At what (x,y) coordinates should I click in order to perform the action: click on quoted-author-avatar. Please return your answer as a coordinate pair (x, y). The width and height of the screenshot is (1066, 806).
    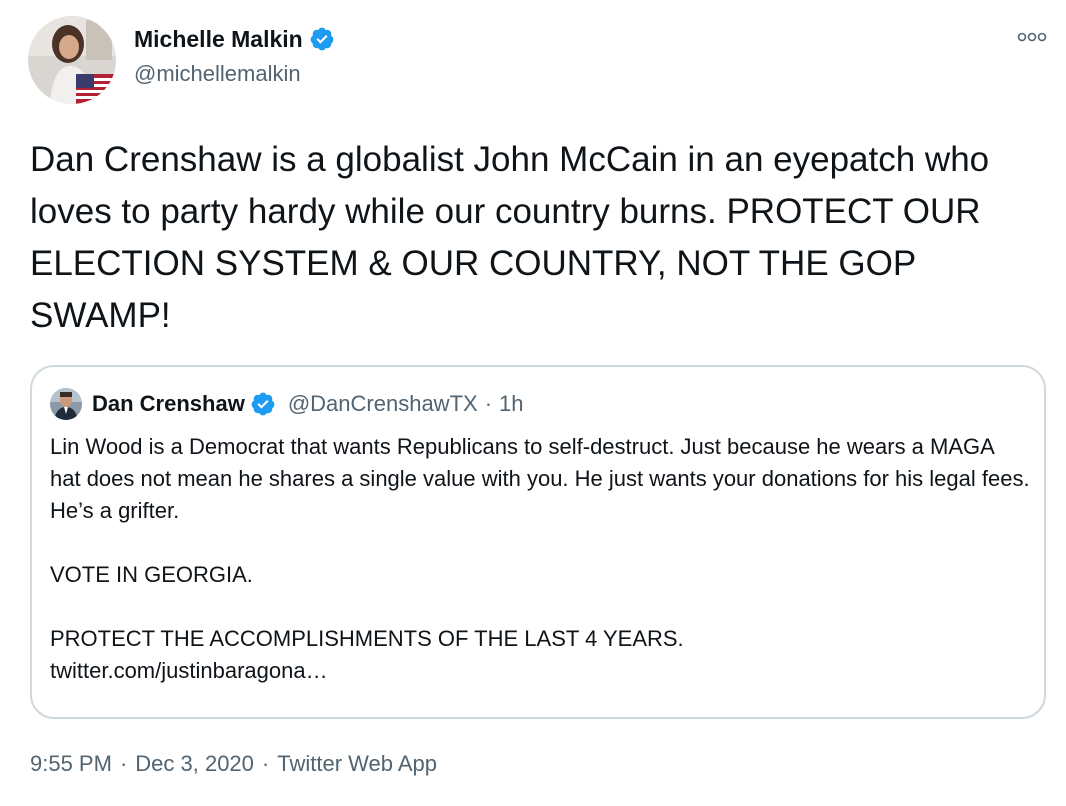
    Looking at the image, I should click on (66, 404).